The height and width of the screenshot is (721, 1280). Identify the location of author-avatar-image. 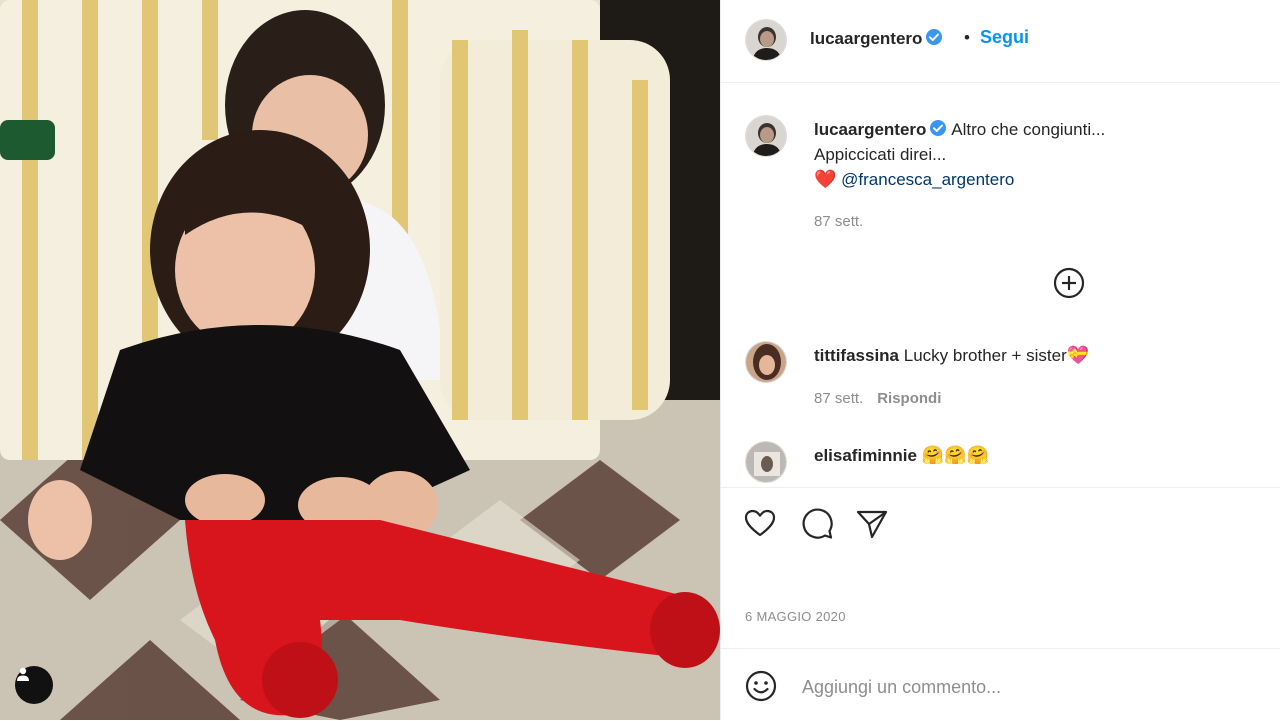
(766, 40).